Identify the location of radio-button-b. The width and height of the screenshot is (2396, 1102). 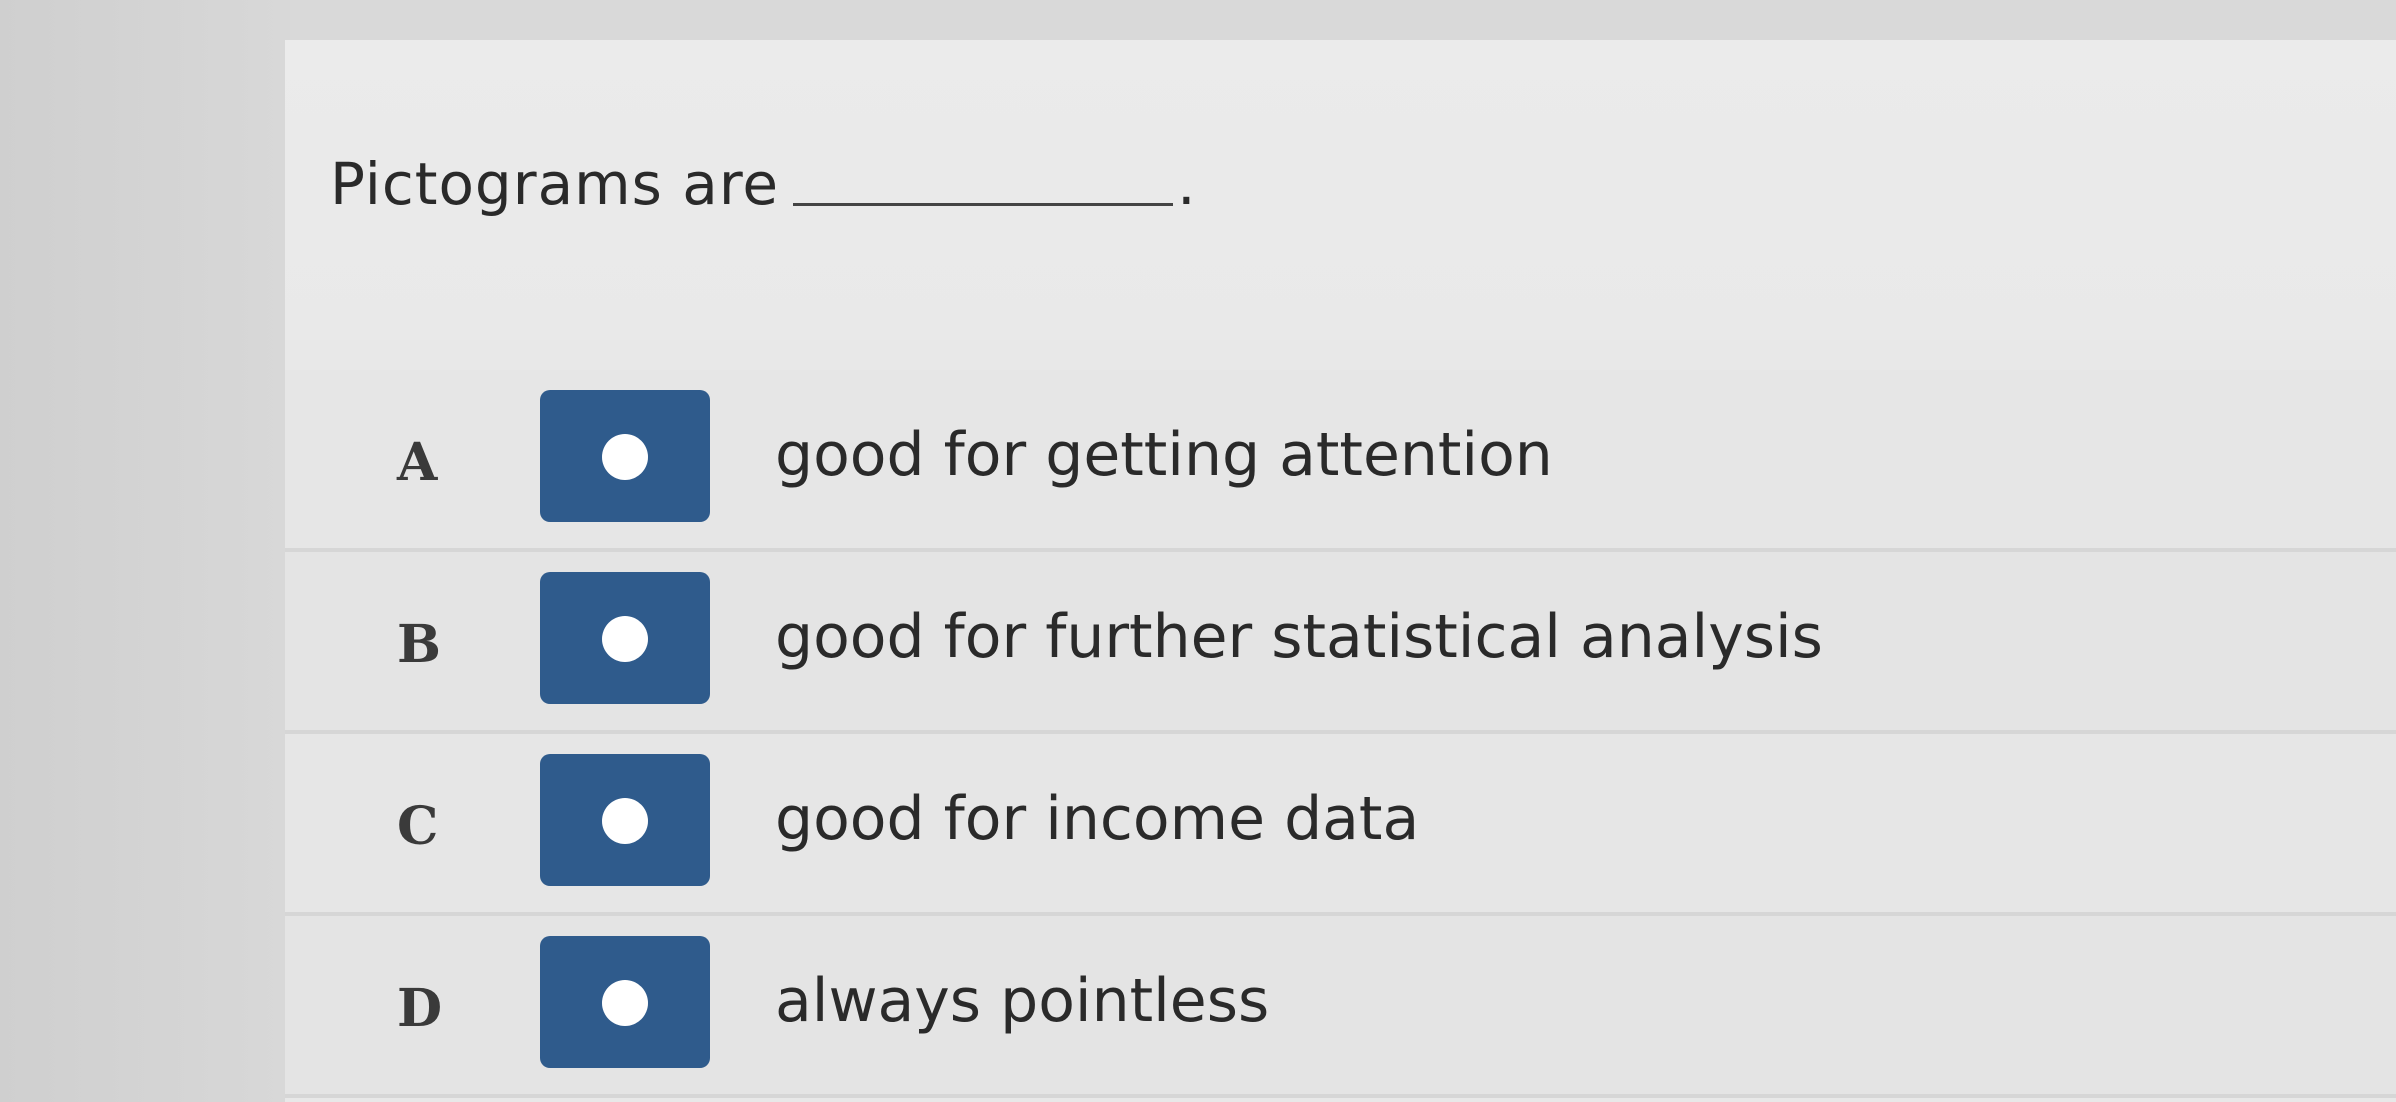
(625, 638).